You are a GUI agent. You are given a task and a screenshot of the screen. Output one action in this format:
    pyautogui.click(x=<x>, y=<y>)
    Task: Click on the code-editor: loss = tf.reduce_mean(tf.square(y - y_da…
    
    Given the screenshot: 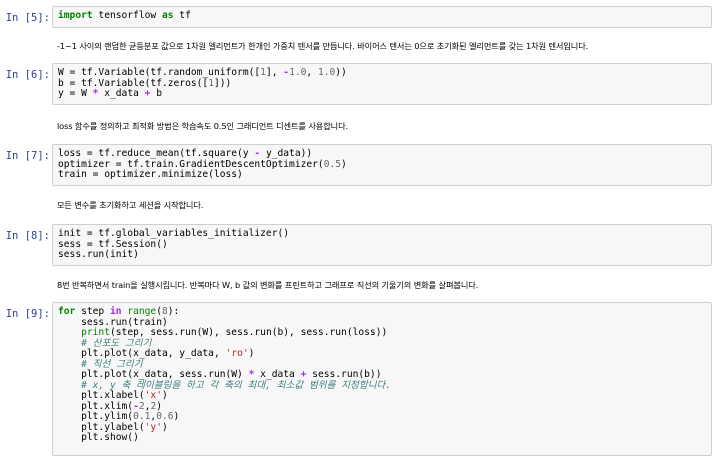 What is the action you would take?
    pyautogui.click(x=382, y=165)
    